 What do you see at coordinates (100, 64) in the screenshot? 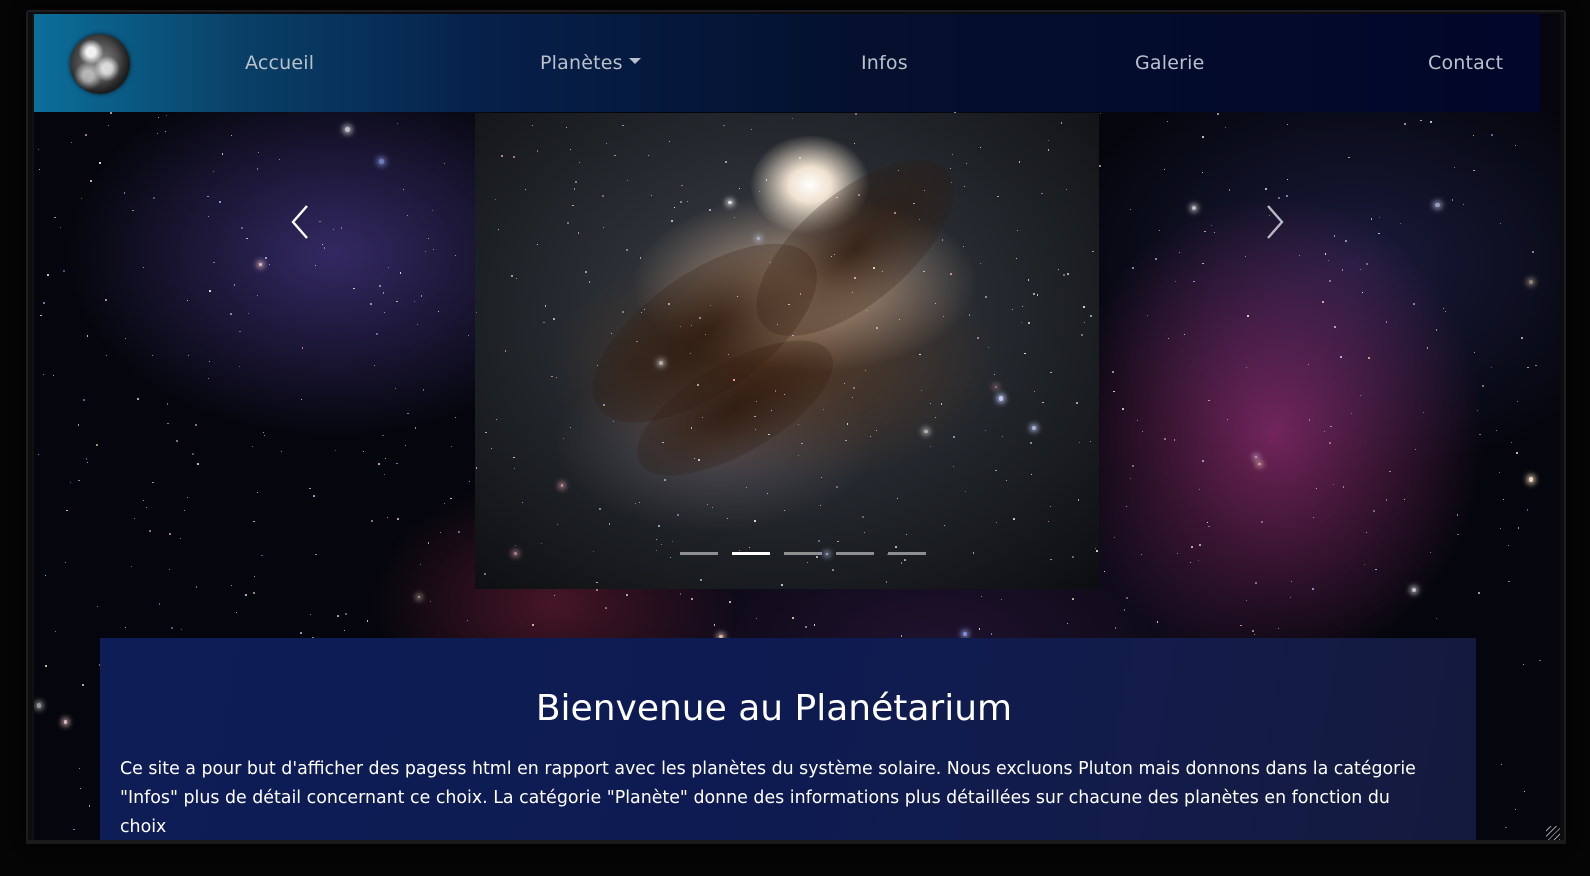
I see `earth-logo-icon` at bounding box center [100, 64].